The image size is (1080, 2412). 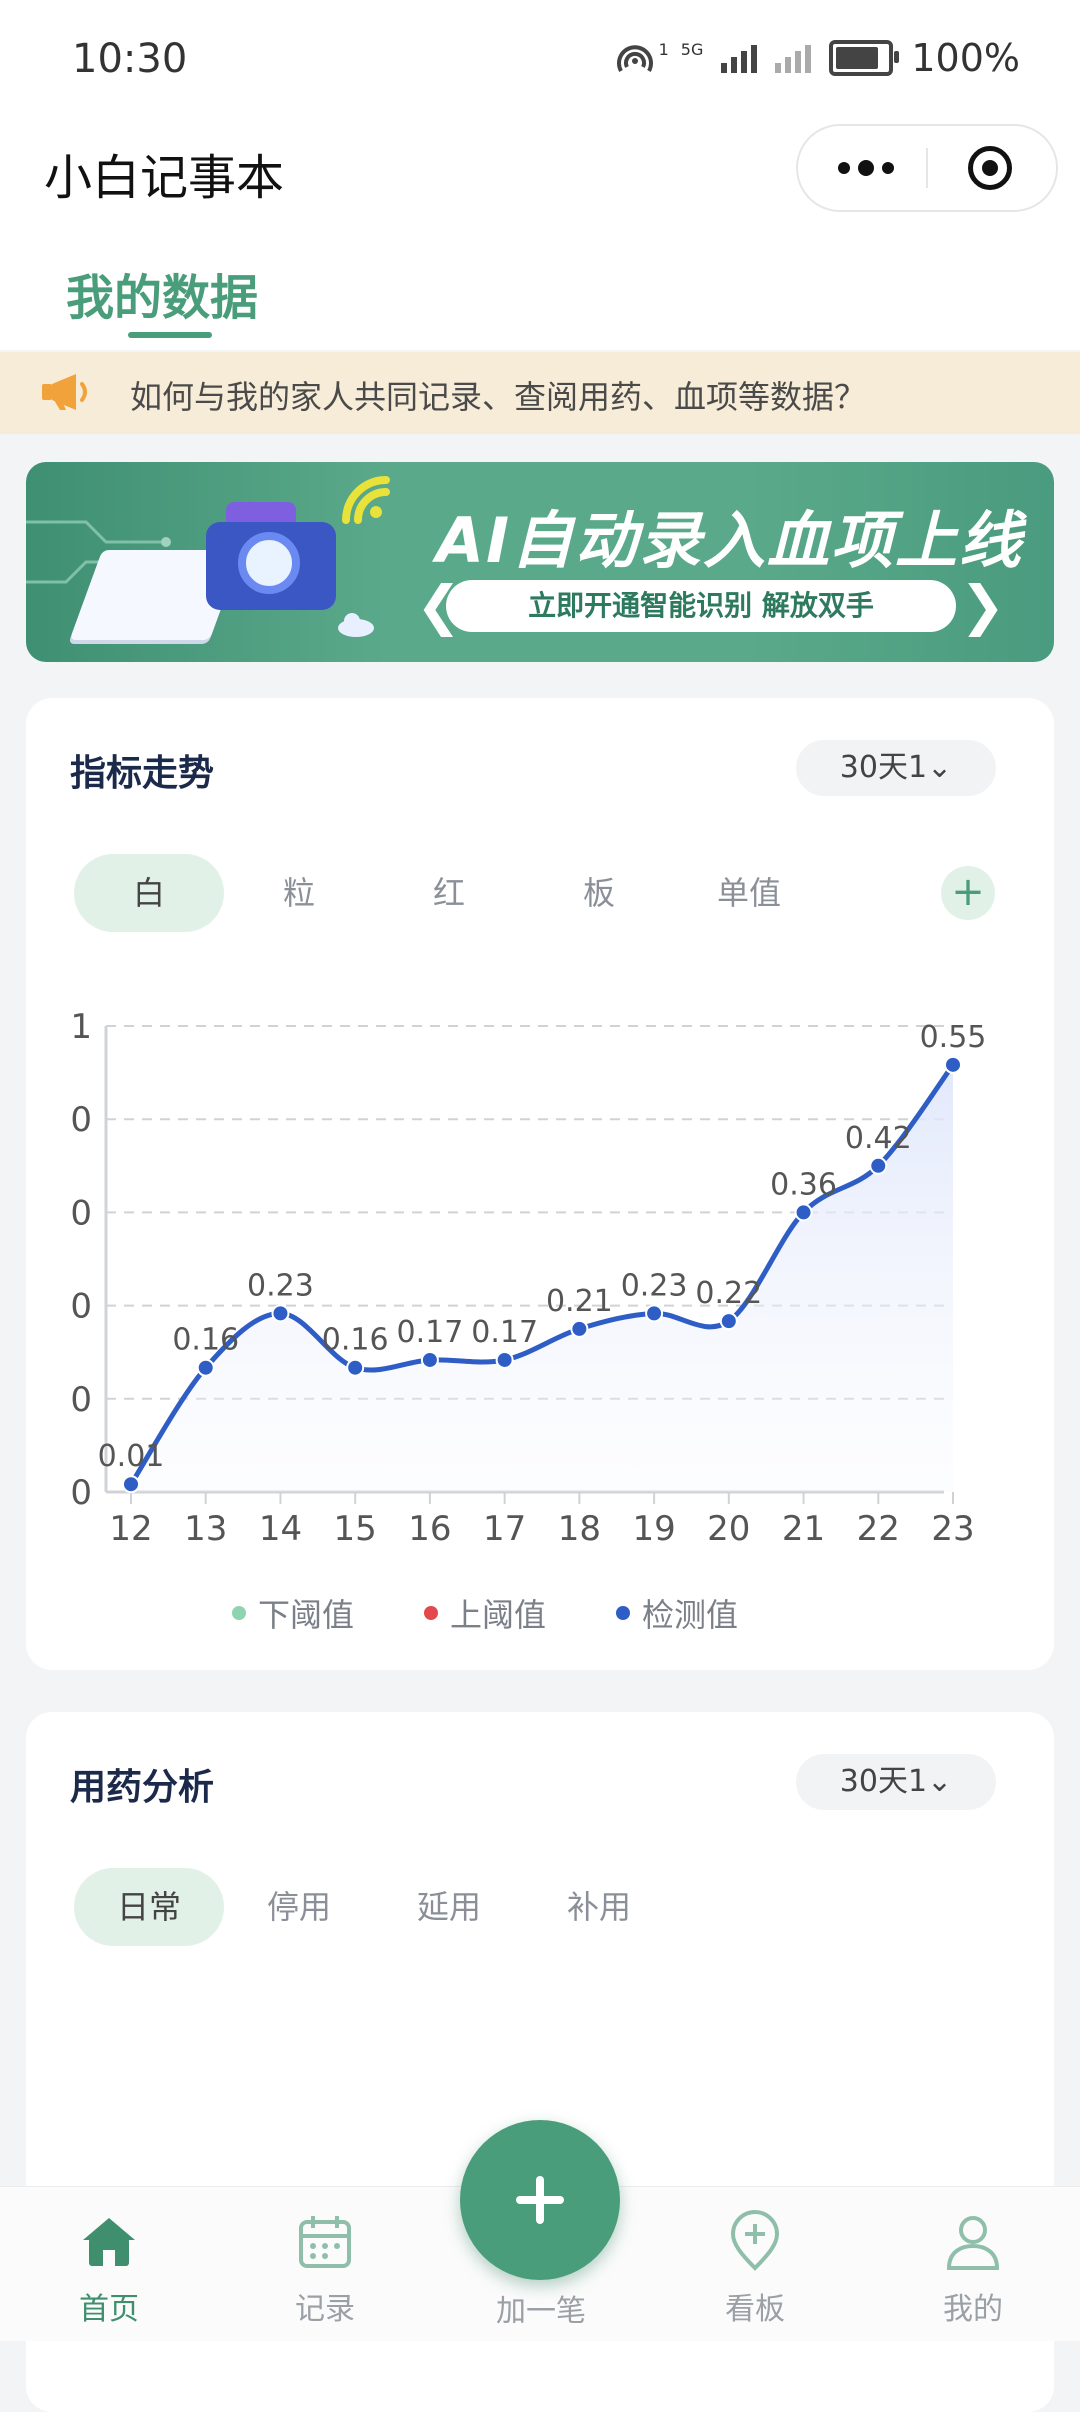 I want to click on nav-home-label: 首页, so click(x=109, y=2309).